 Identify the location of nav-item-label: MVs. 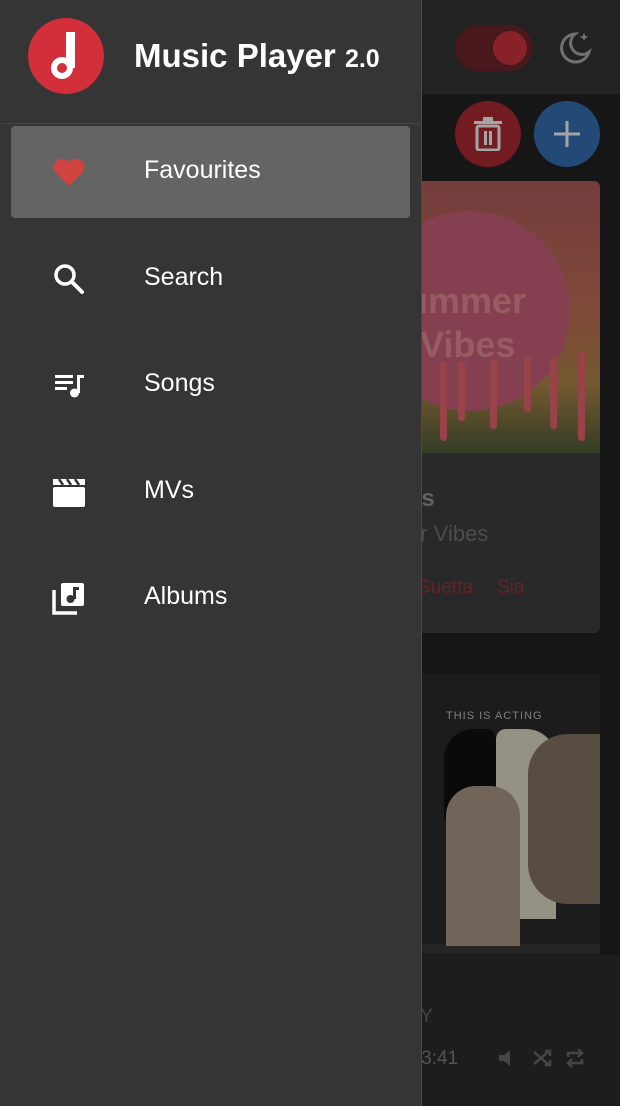
(169, 489).